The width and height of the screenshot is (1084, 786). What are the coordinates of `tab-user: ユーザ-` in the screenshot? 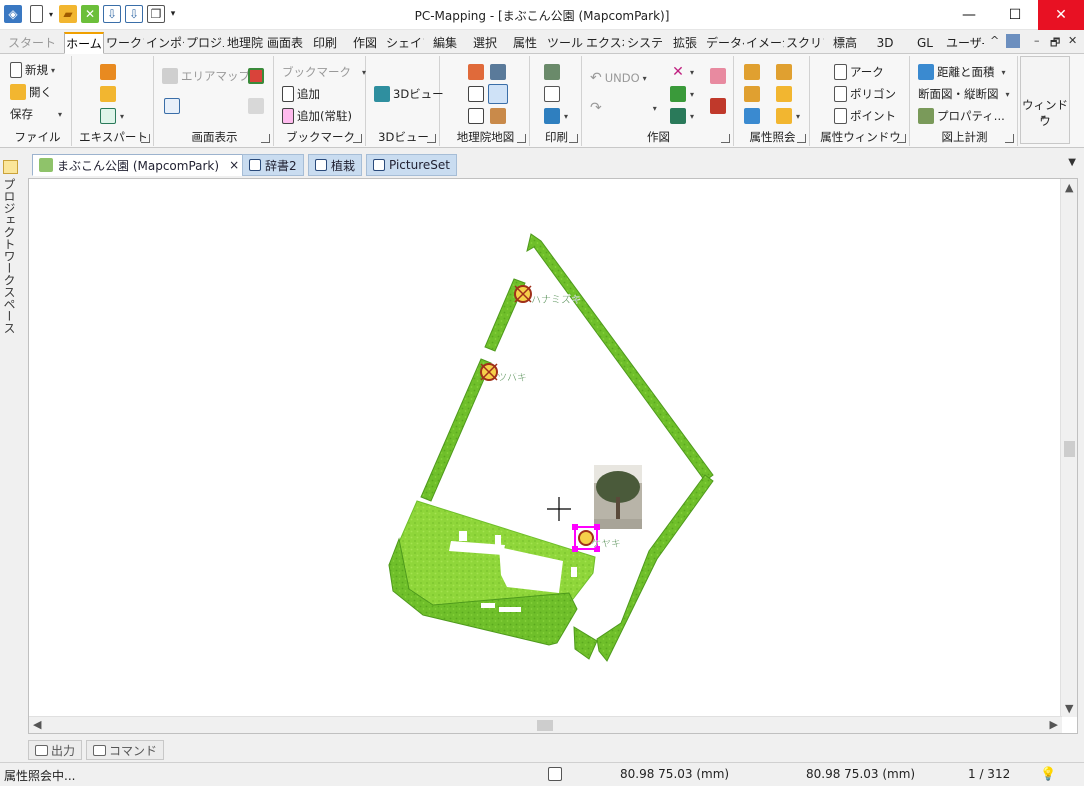 It's located at (965, 43).